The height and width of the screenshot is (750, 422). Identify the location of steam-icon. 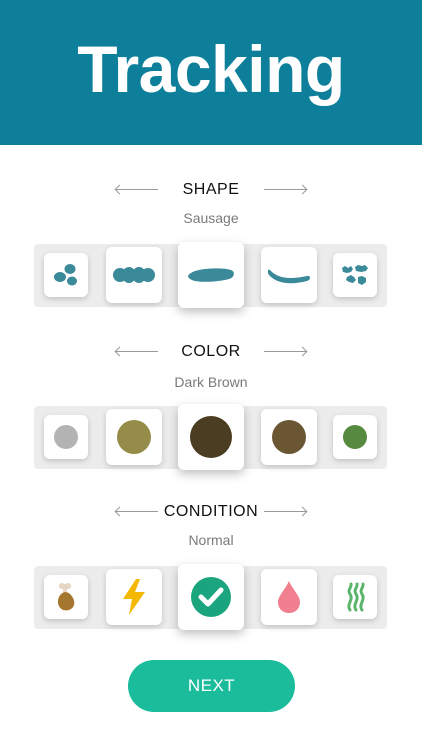
(356, 597).